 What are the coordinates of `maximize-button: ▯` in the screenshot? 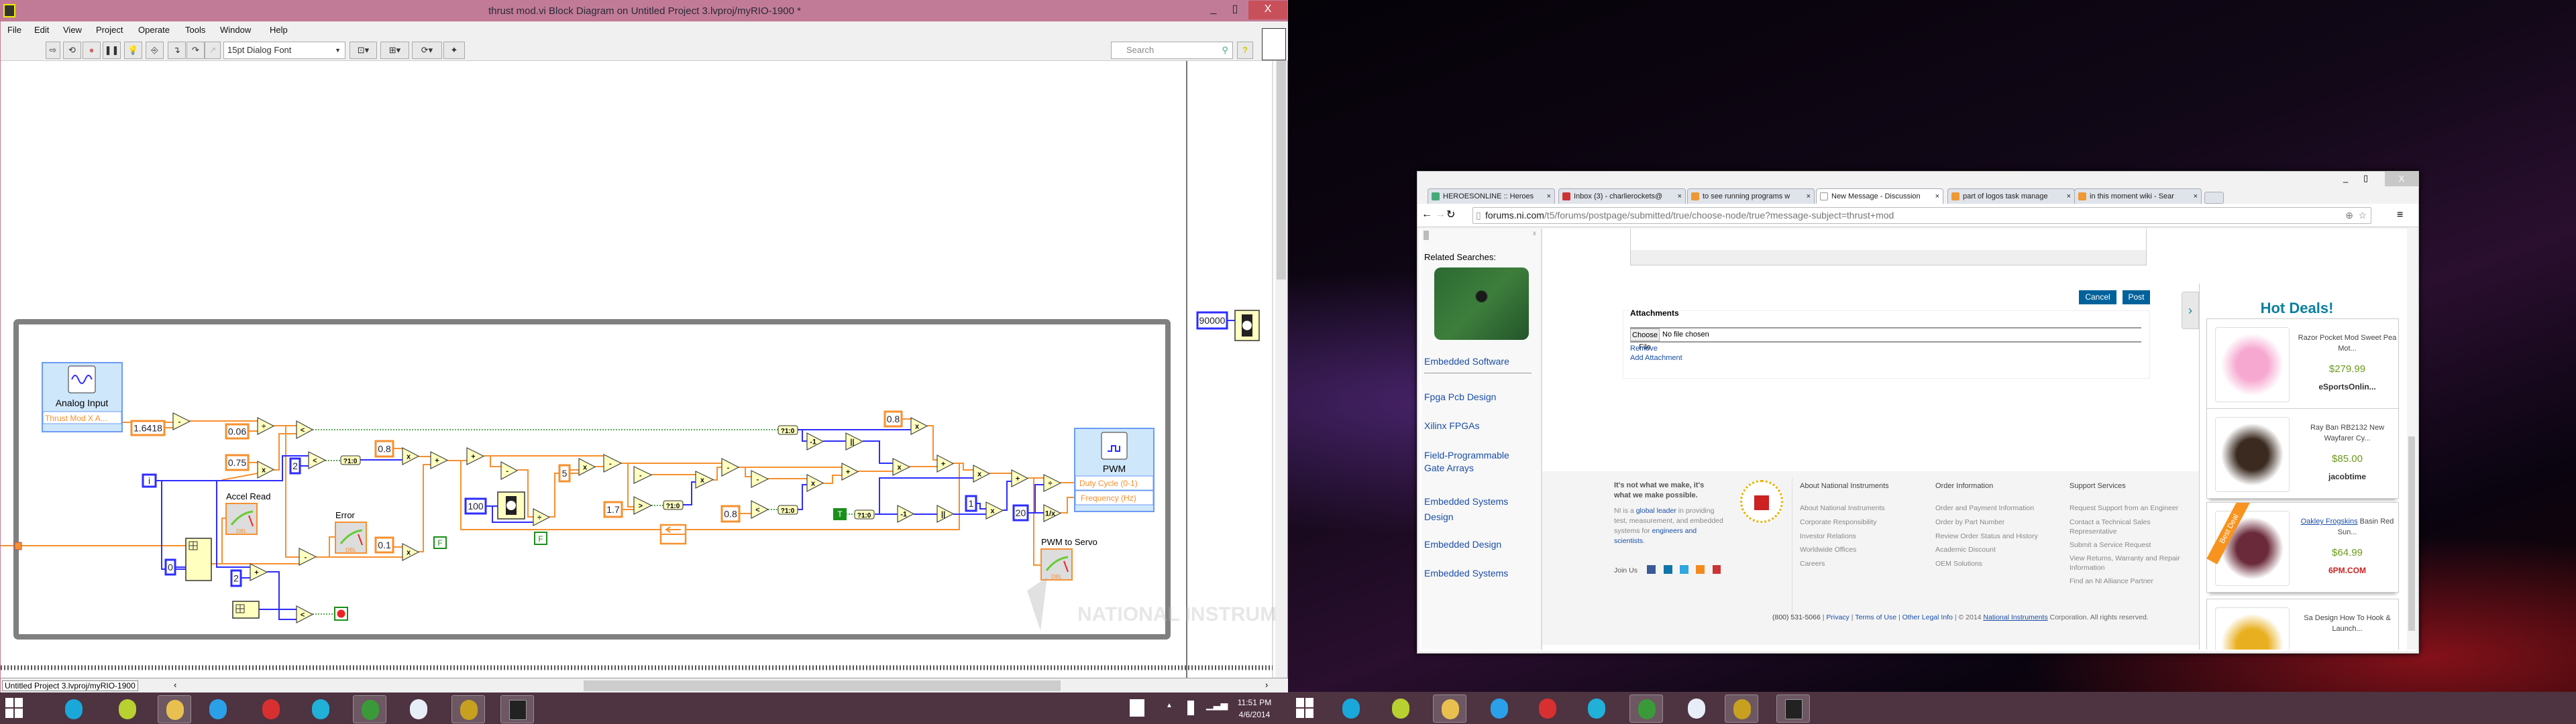 It's located at (2365, 178).